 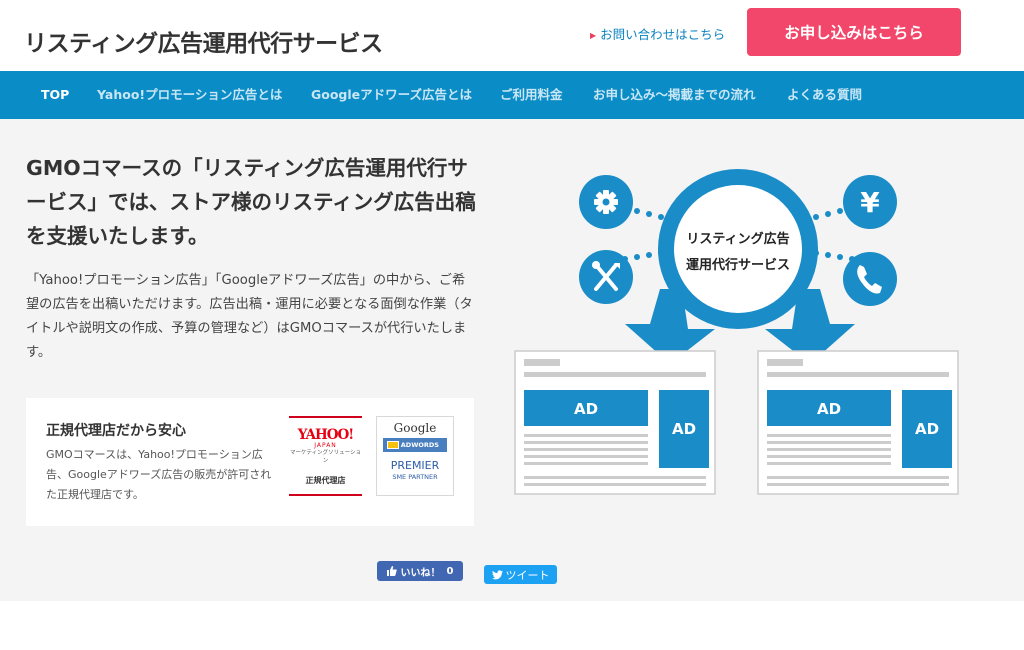 What do you see at coordinates (497, 574) in the screenshot?
I see `twitter-bird-icon` at bounding box center [497, 574].